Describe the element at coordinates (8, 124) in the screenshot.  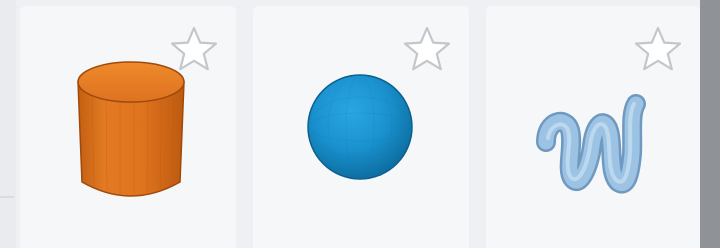
I see `left-panel-edge` at that location.